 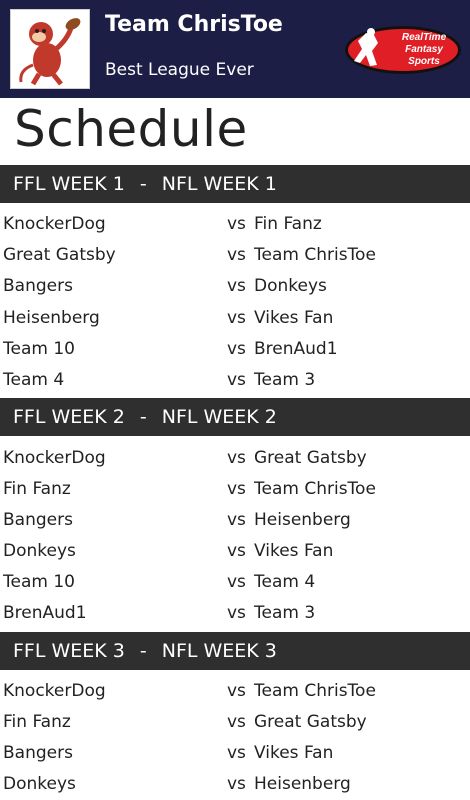 I want to click on week-header: FFL WEEK 1- NFL WEEK 1, so click(x=235, y=184).